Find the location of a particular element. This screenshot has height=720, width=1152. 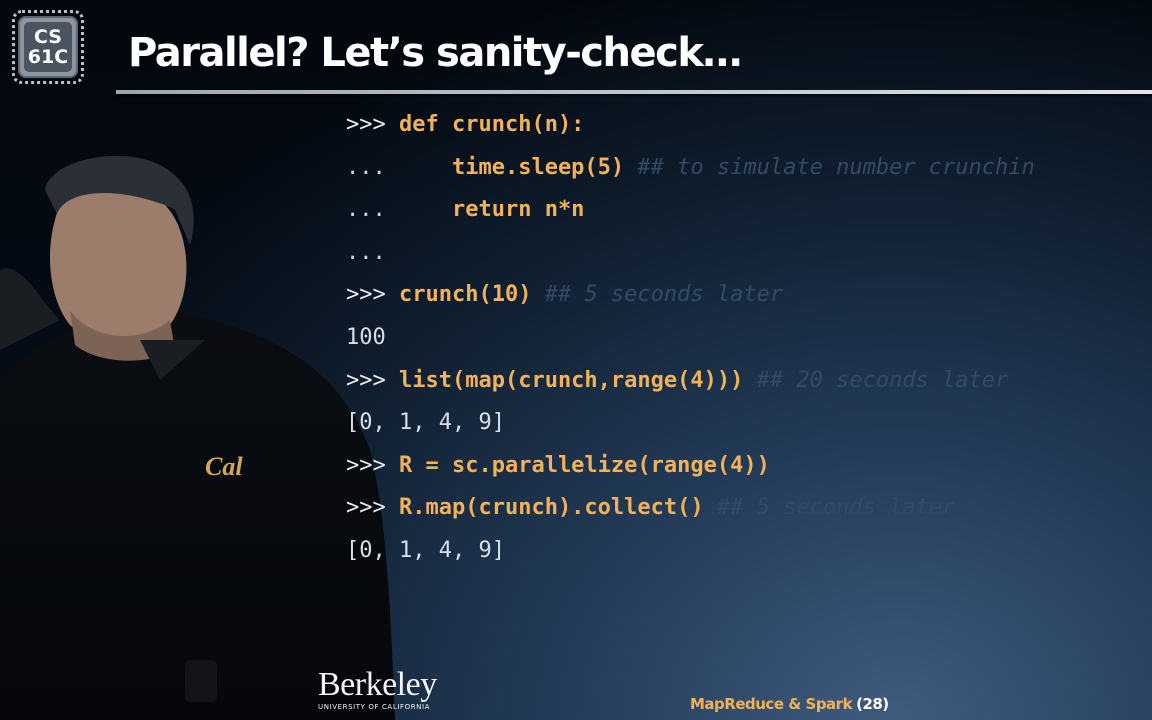

code-text: return n*n is located at coordinates (492, 210).